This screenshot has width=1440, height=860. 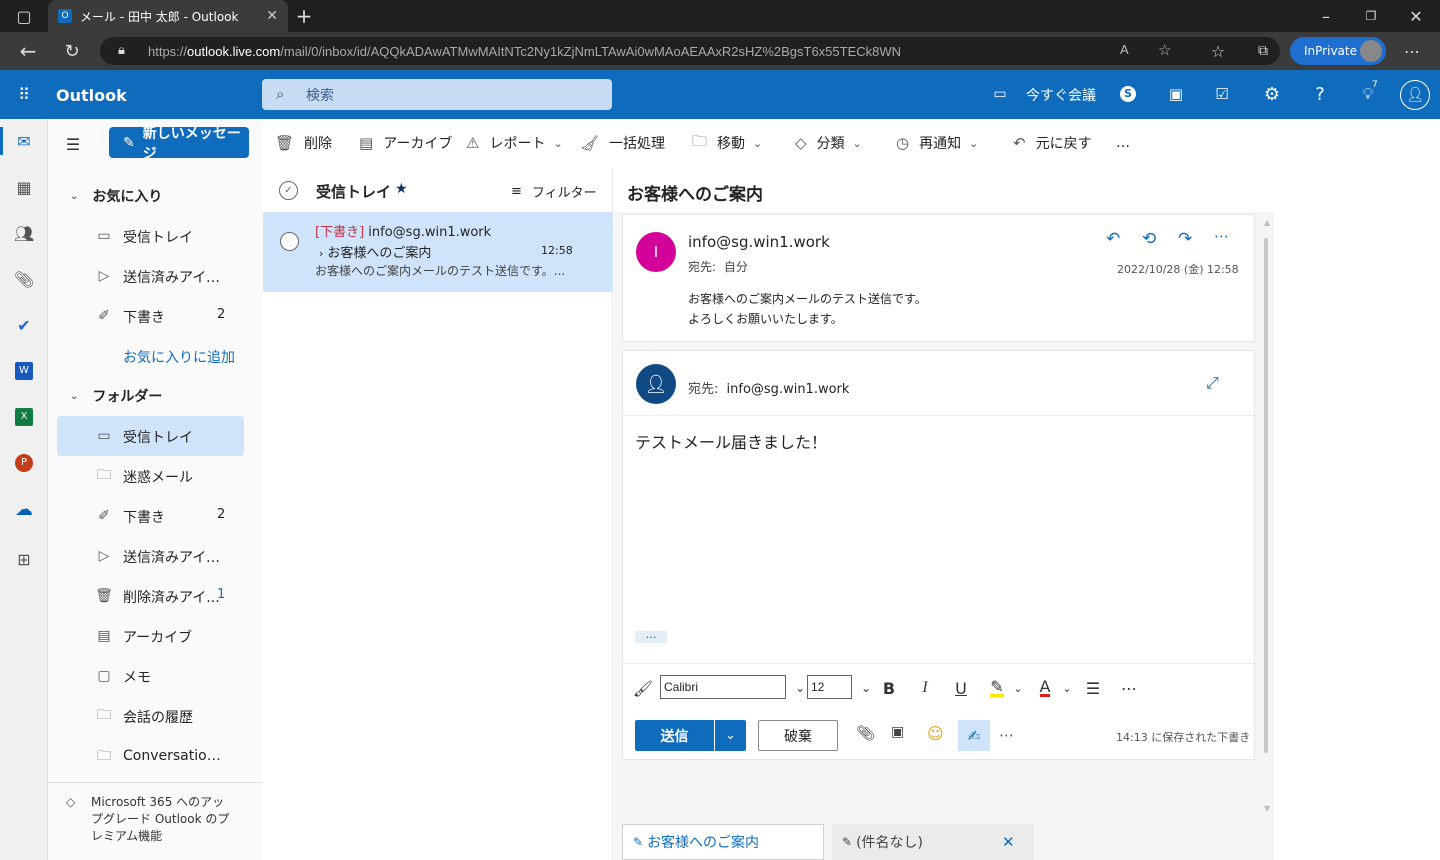 I want to click on insert-picture-icon: ▣, so click(x=902, y=736).